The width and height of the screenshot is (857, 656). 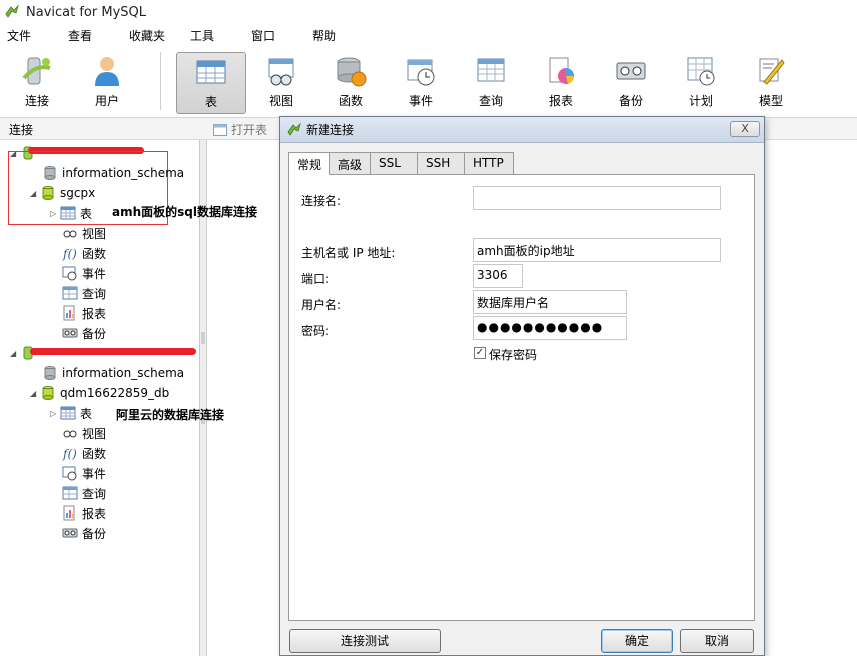 What do you see at coordinates (37, 82) in the screenshot?
I see `toolbar-connection-button: 连接` at bounding box center [37, 82].